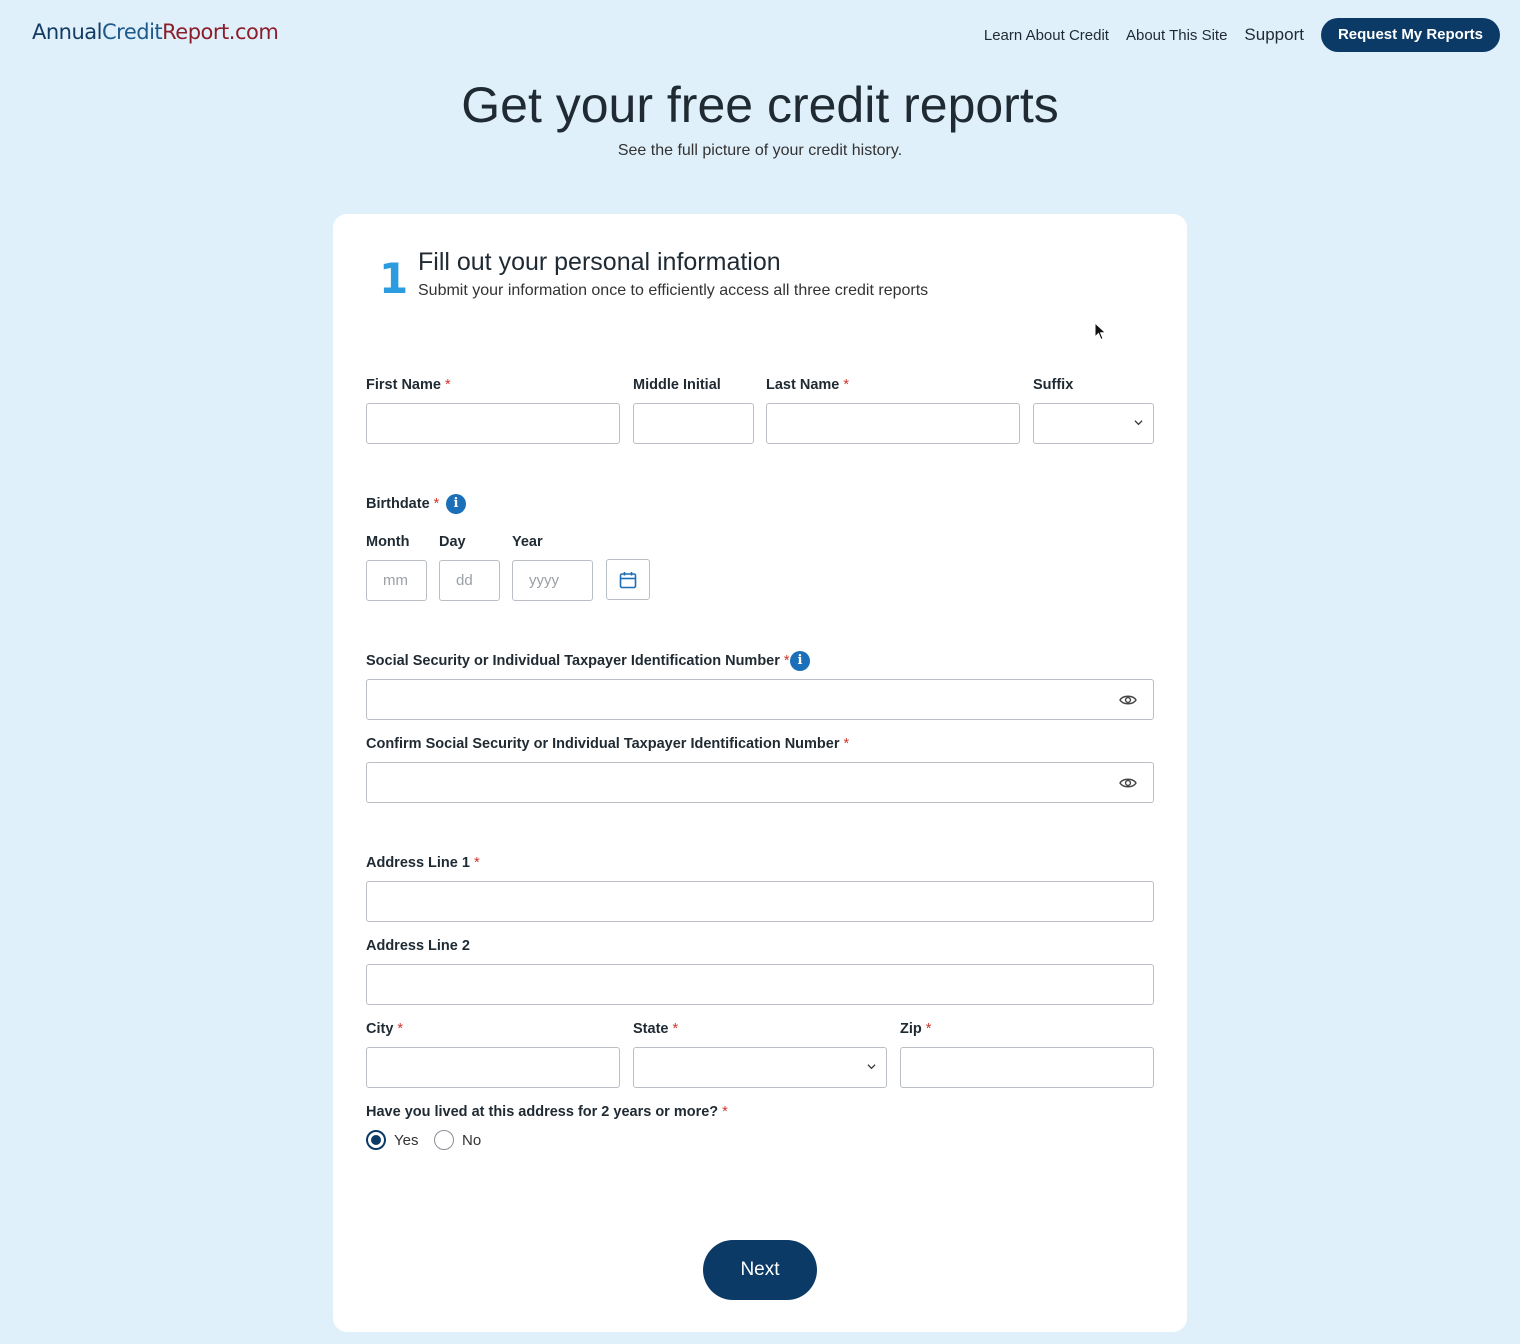 This screenshot has width=1520, height=1344. What do you see at coordinates (1053, 385) in the screenshot?
I see `suffix-label: Suffix` at bounding box center [1053, 385].